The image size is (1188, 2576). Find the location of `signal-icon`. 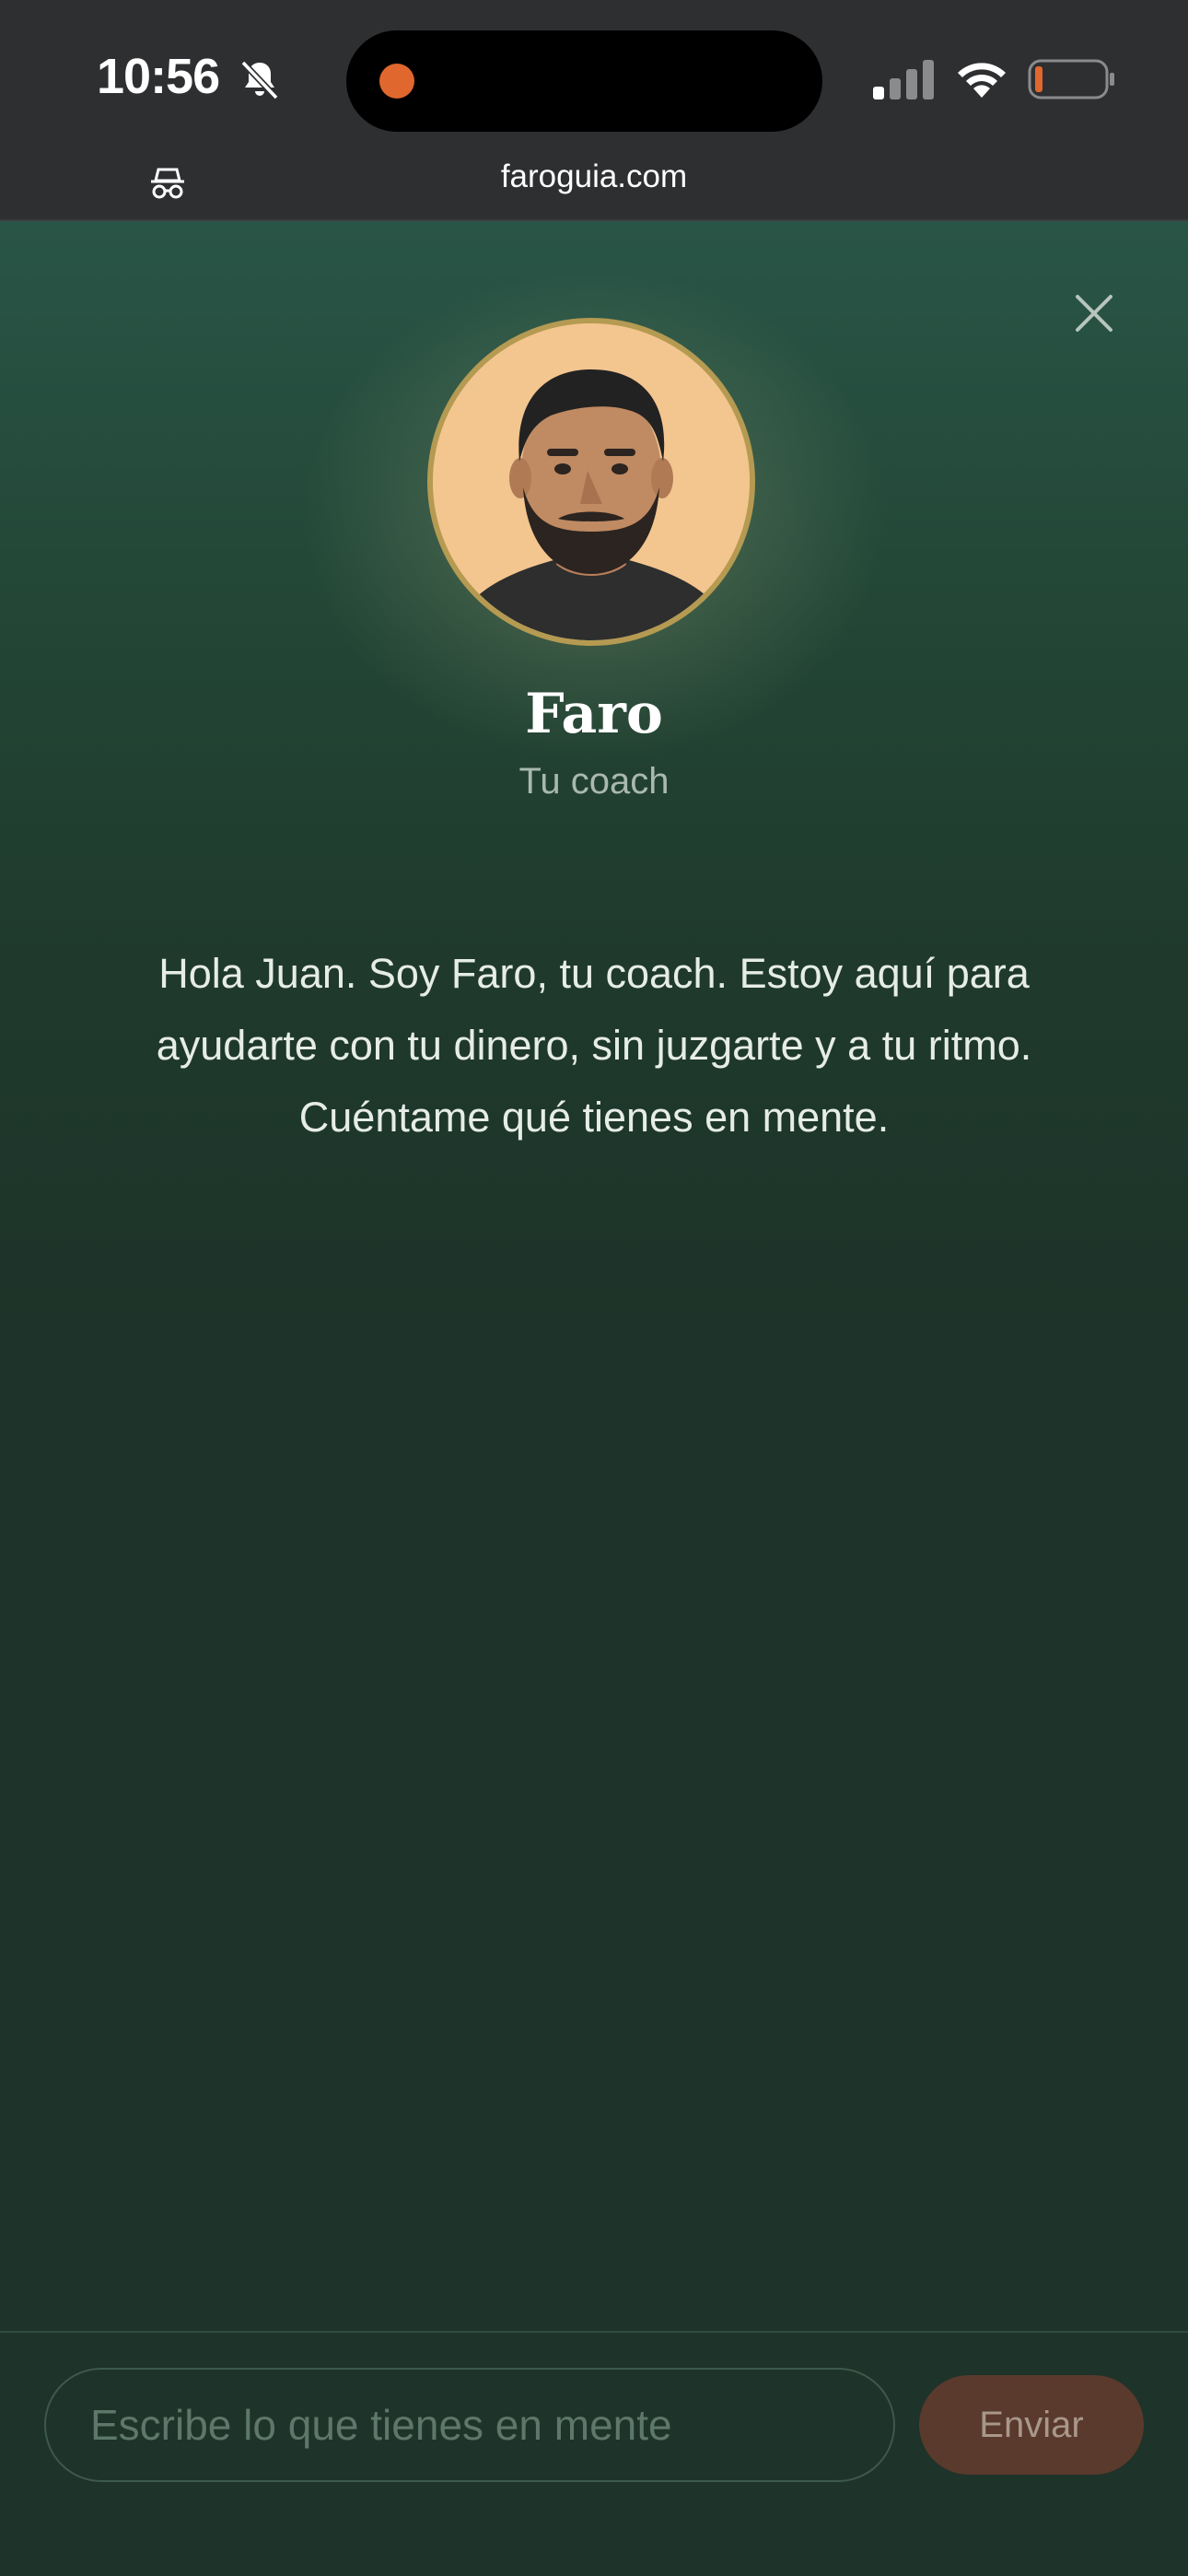

signal-icon is located at coordinates (903, 80).